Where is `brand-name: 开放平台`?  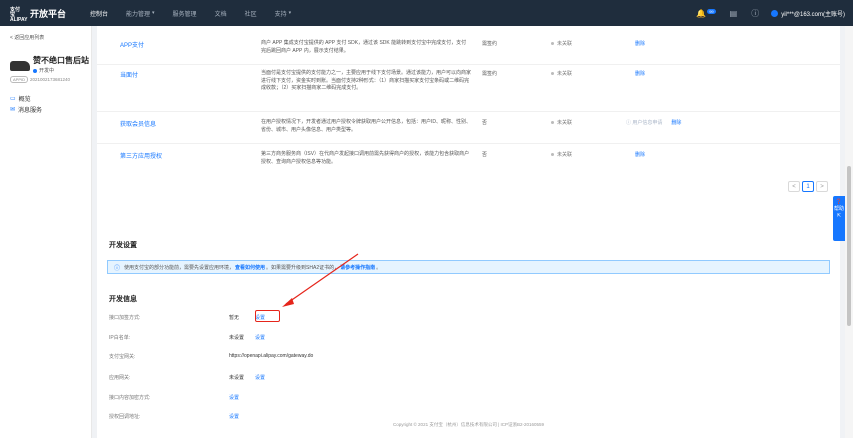 brand-name: 开放平台 is located at coordinates (48, 13).